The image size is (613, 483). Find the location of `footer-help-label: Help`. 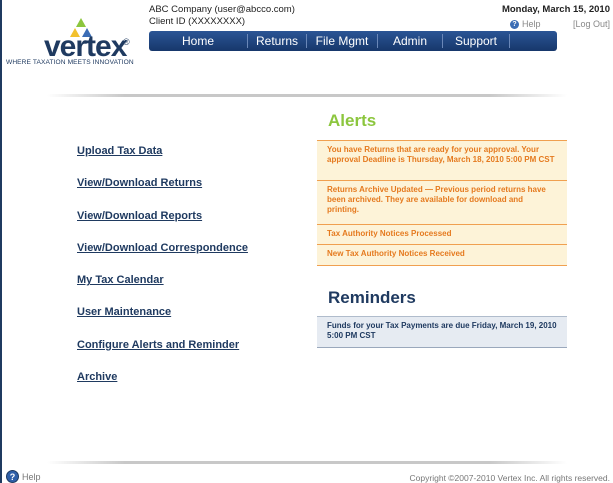

footer-help-label: Help is located at coordinates (31, 476).